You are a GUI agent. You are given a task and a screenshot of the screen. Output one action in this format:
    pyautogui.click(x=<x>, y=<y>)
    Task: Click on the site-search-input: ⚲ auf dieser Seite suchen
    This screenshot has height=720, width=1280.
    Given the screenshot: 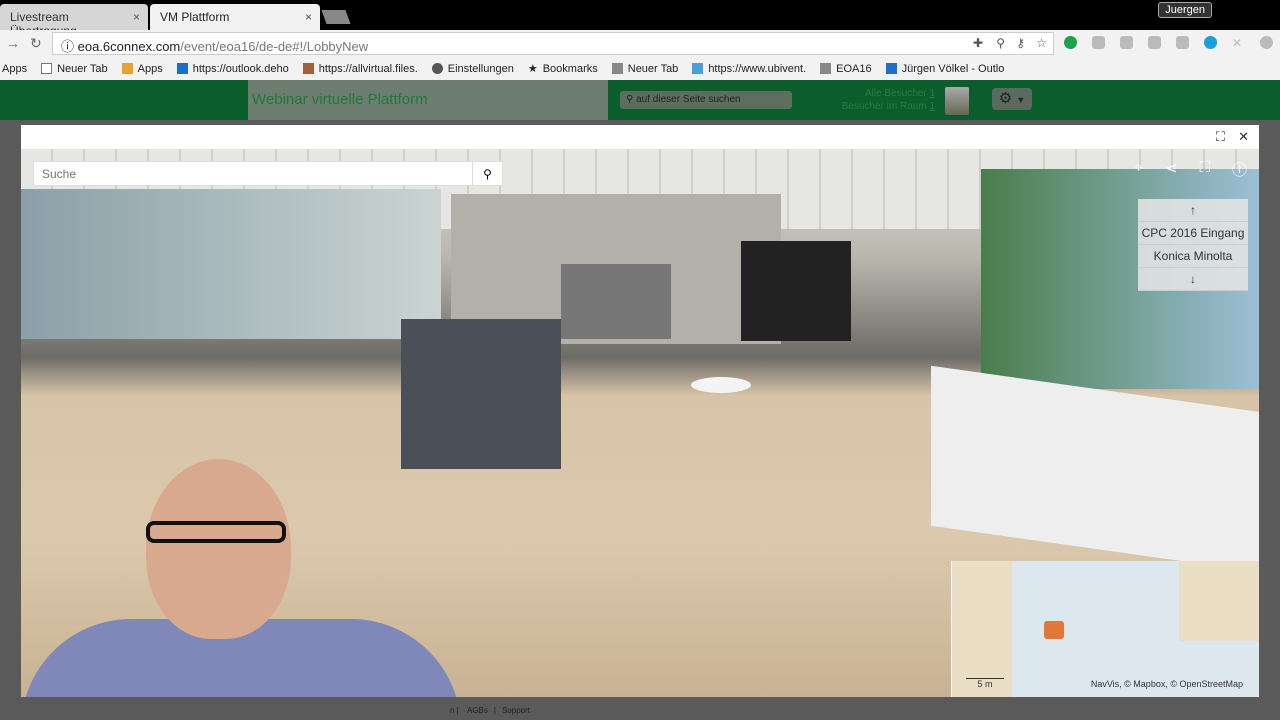 What is the action you would take?
    pyautogui.click(x=706, y=100)
    